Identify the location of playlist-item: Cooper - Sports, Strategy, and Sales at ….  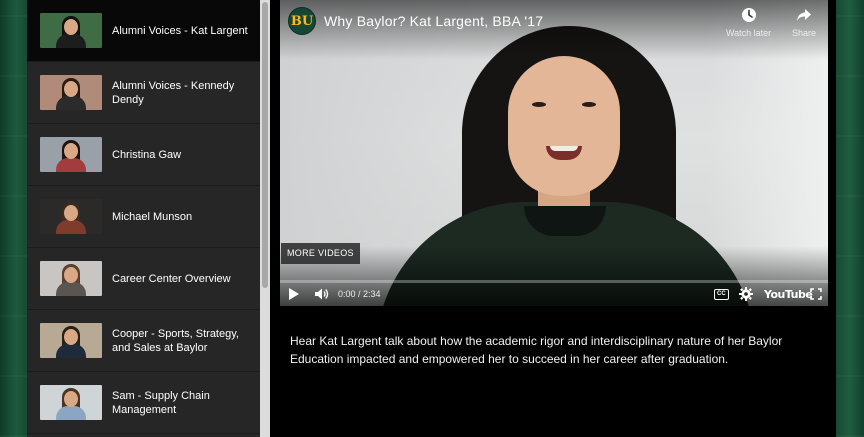
(143, 341).